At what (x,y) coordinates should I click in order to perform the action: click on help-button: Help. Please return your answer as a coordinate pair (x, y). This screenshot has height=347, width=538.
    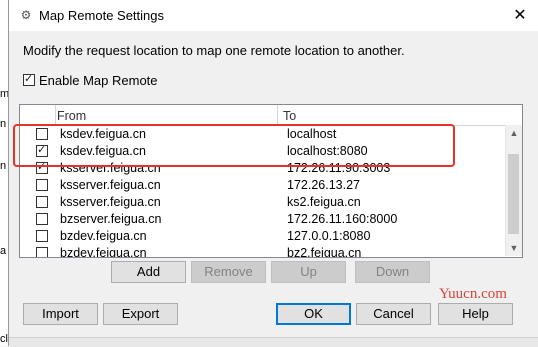
    Looking at the image, I should click on (475, 314).